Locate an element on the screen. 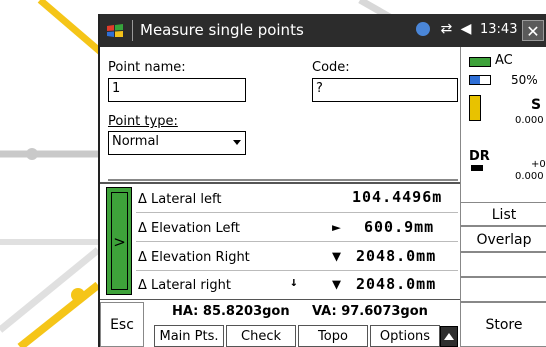 The width and height of the screenshot is (546, 347). power-source-label: AC is located at coordinates (504, 60).